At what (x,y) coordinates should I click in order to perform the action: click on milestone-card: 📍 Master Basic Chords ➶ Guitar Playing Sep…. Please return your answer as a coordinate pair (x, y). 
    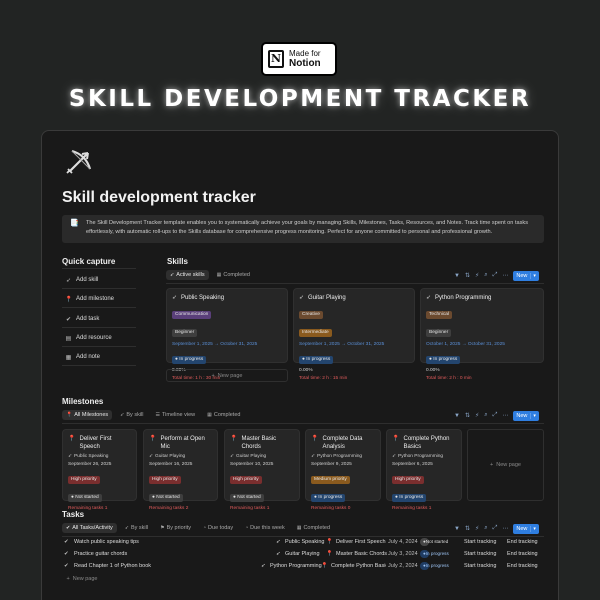
    Looking at the image, I should click on (262, 470).